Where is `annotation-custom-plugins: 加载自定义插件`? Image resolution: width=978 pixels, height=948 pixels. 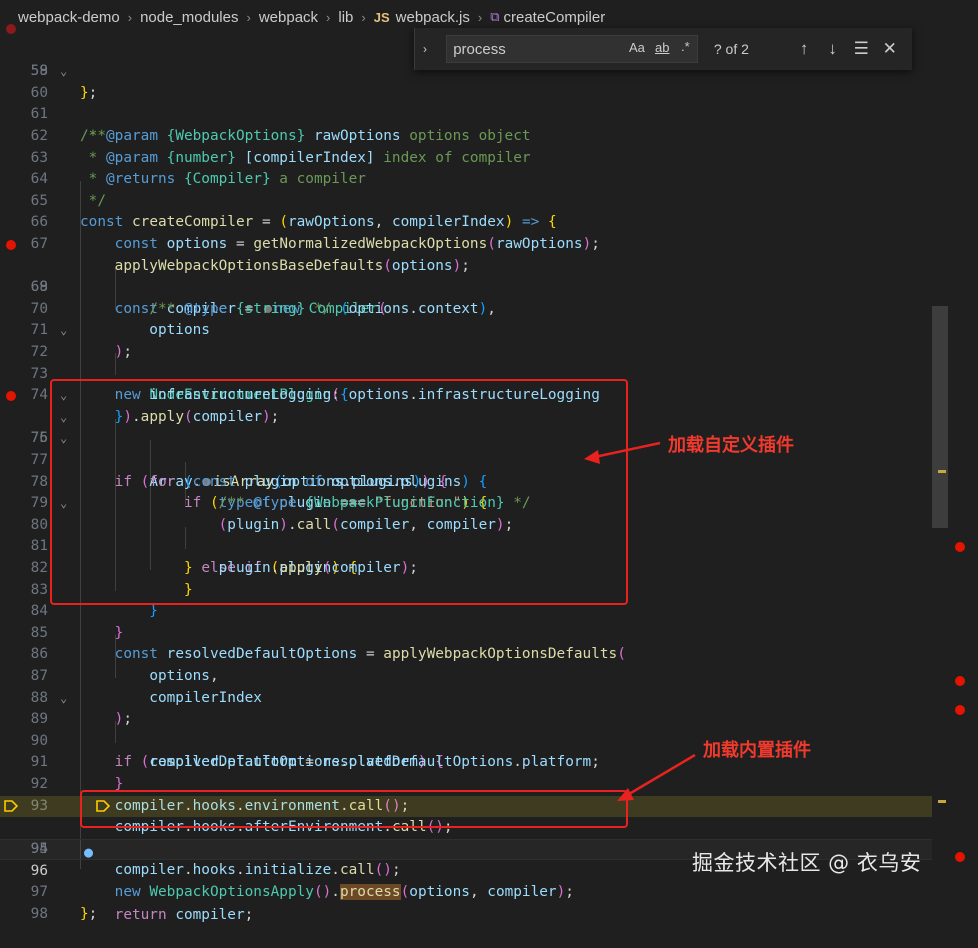 annotation-custom-plugins: 加载自定义插件 is located at coordinates (731, 445).